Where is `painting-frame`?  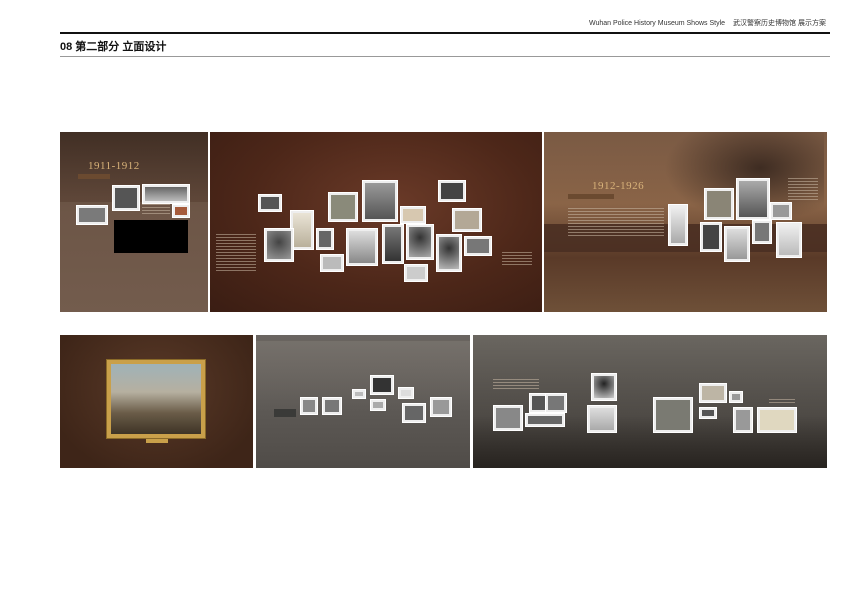
painting-frame is located at coordinates (156, 399).